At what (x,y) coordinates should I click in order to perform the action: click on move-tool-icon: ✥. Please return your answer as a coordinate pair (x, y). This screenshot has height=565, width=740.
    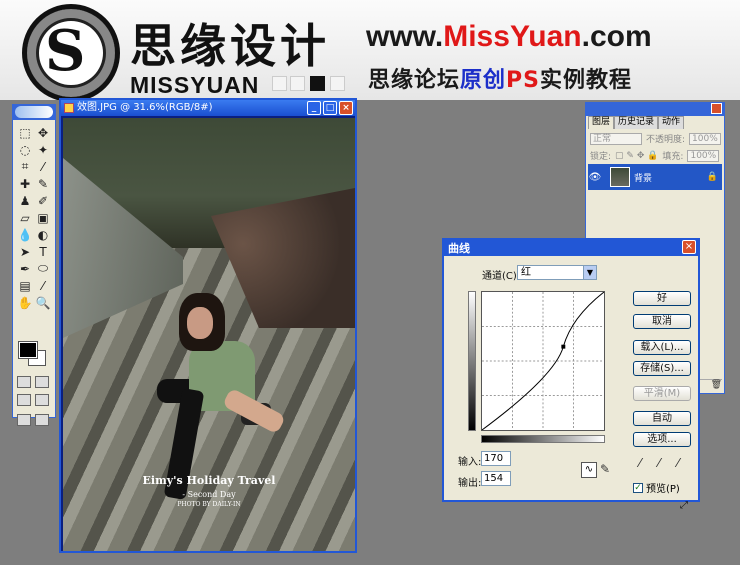
    Looking at the image, I should click on (43, 132).